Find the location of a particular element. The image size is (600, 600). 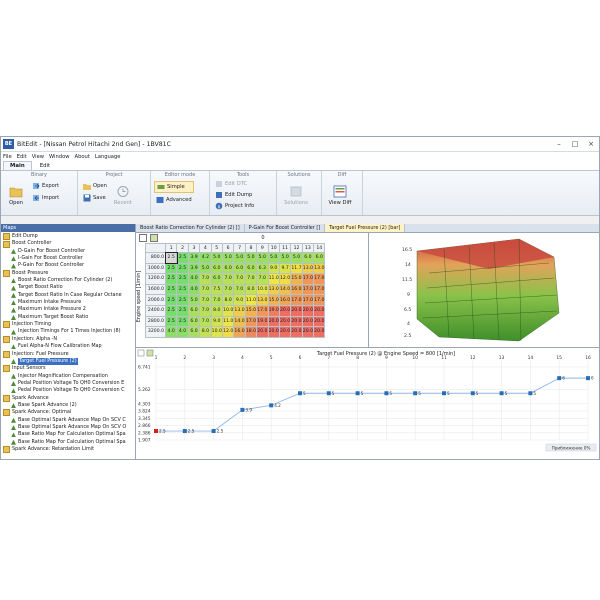

menu-window: Window is located at coordinates (59, 157).